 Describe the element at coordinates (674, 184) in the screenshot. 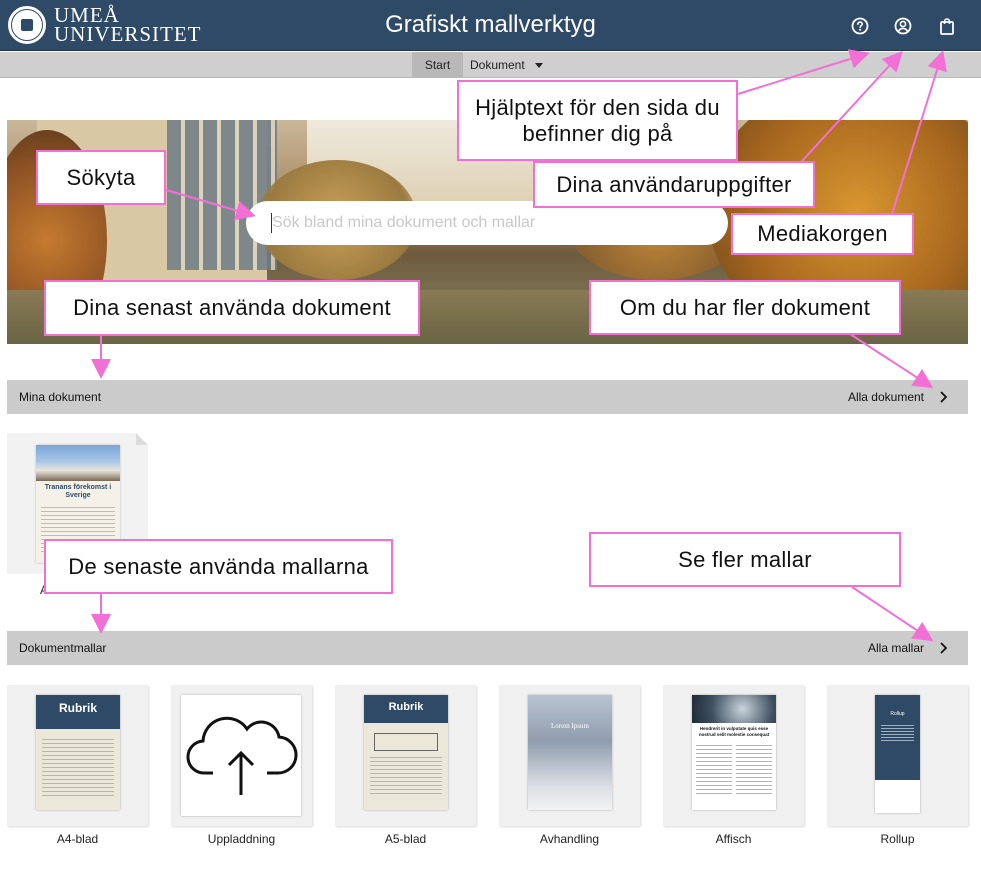

I see `callout-user: Dina användaruppgifter` at that location.